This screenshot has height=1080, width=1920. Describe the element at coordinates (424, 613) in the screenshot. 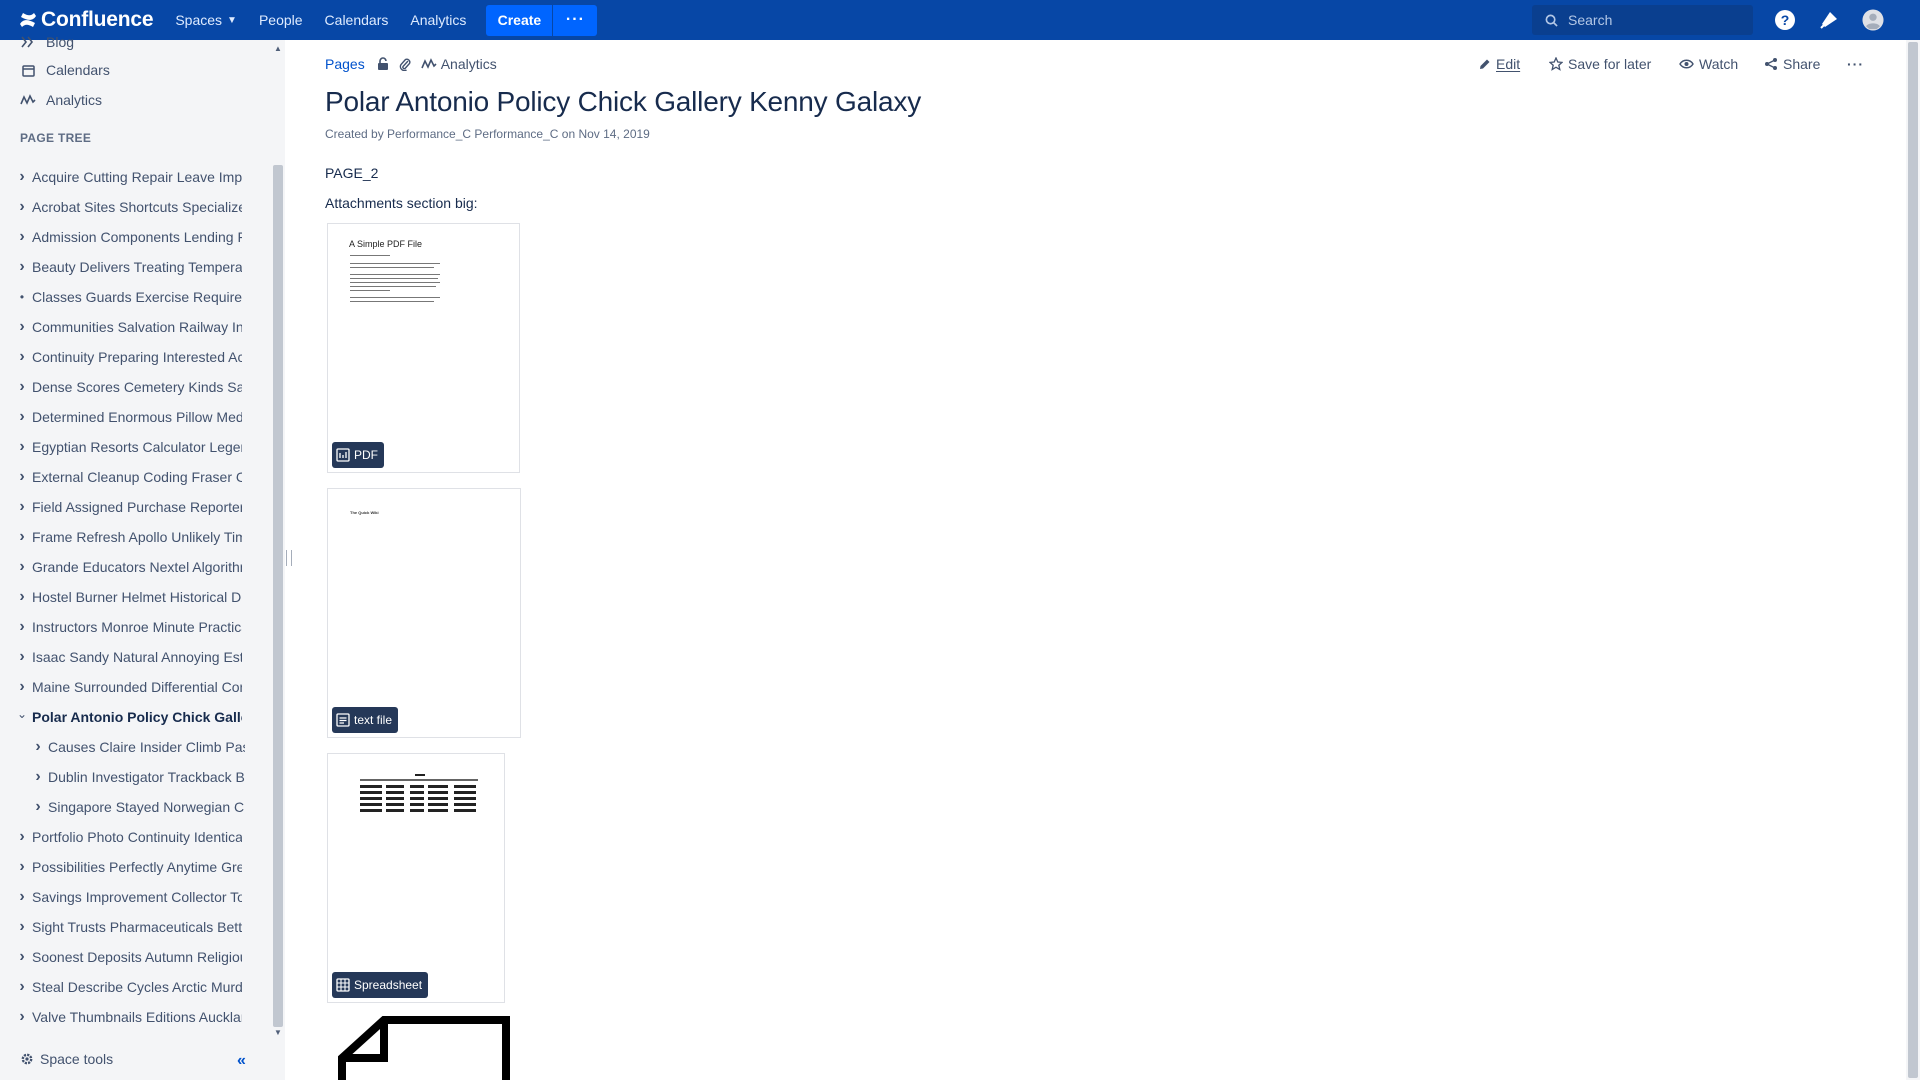

I see `attachment-text-file-thumbnail: The Quick Wiki text file` at that location.